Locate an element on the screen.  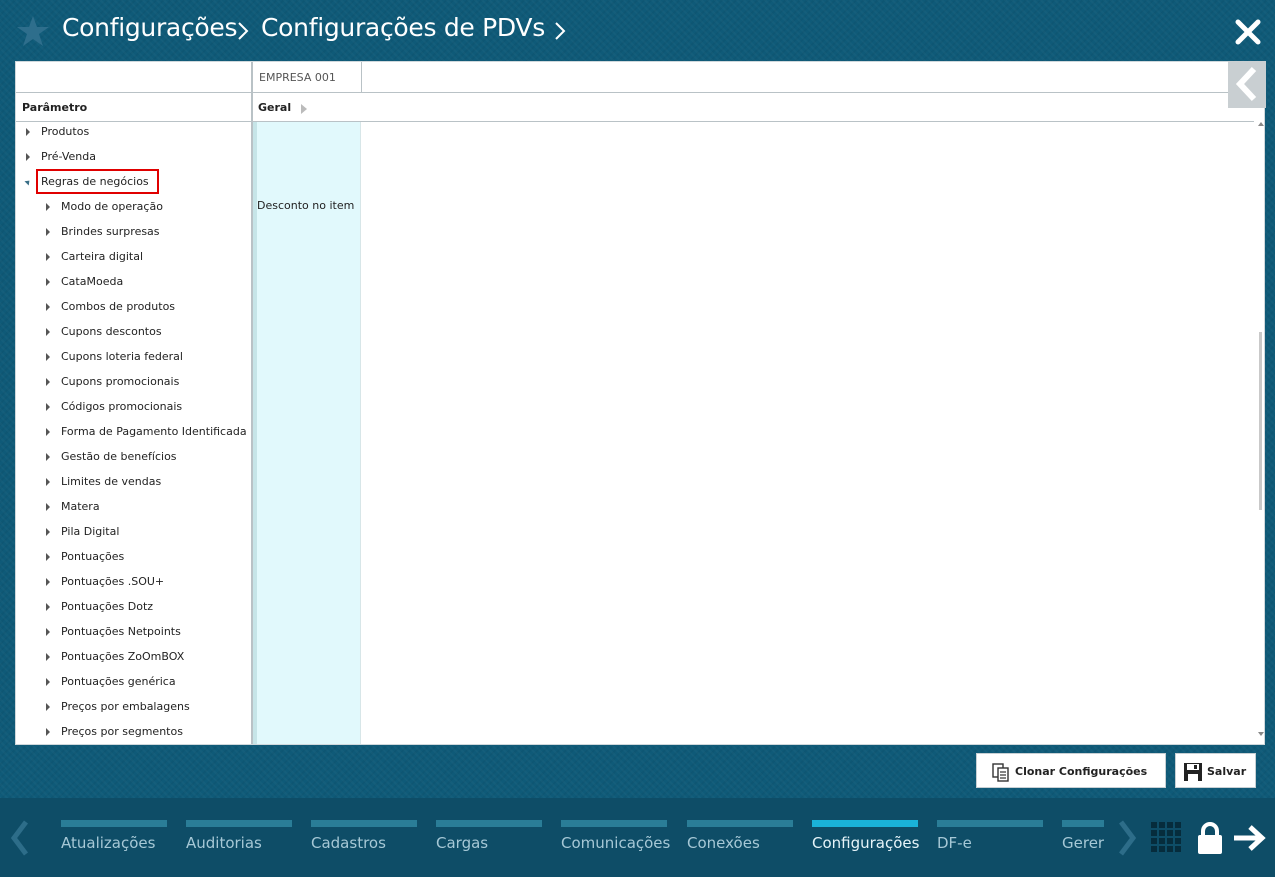
nav-tab-gerenciamento: Gerer is located at coordinates (1083, 840).